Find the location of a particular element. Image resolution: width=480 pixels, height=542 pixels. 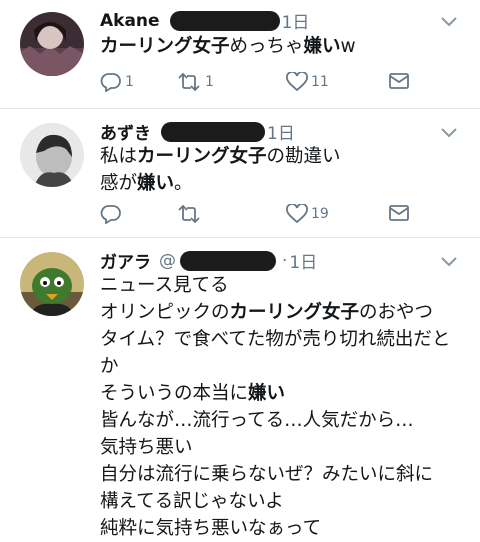

tweet-text: 私はカーリング女子の勘違い 感が嫌い。 is located at coordinates (220, 170).